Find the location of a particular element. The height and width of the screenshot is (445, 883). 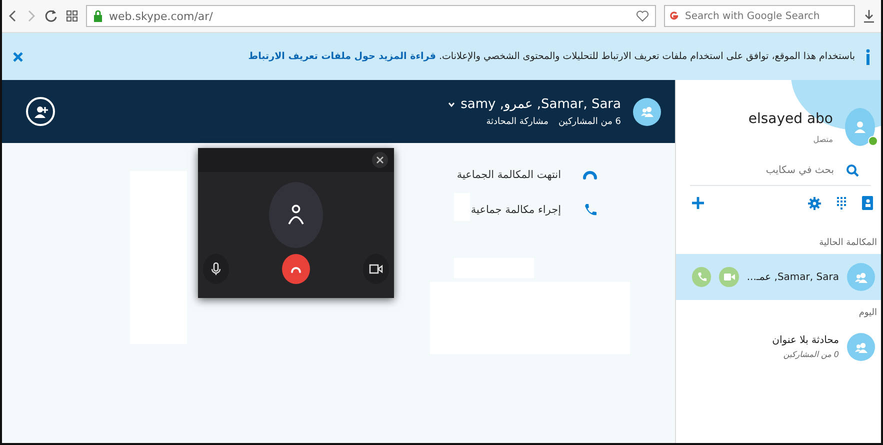

info-icon is located at coordinates (868, 56).